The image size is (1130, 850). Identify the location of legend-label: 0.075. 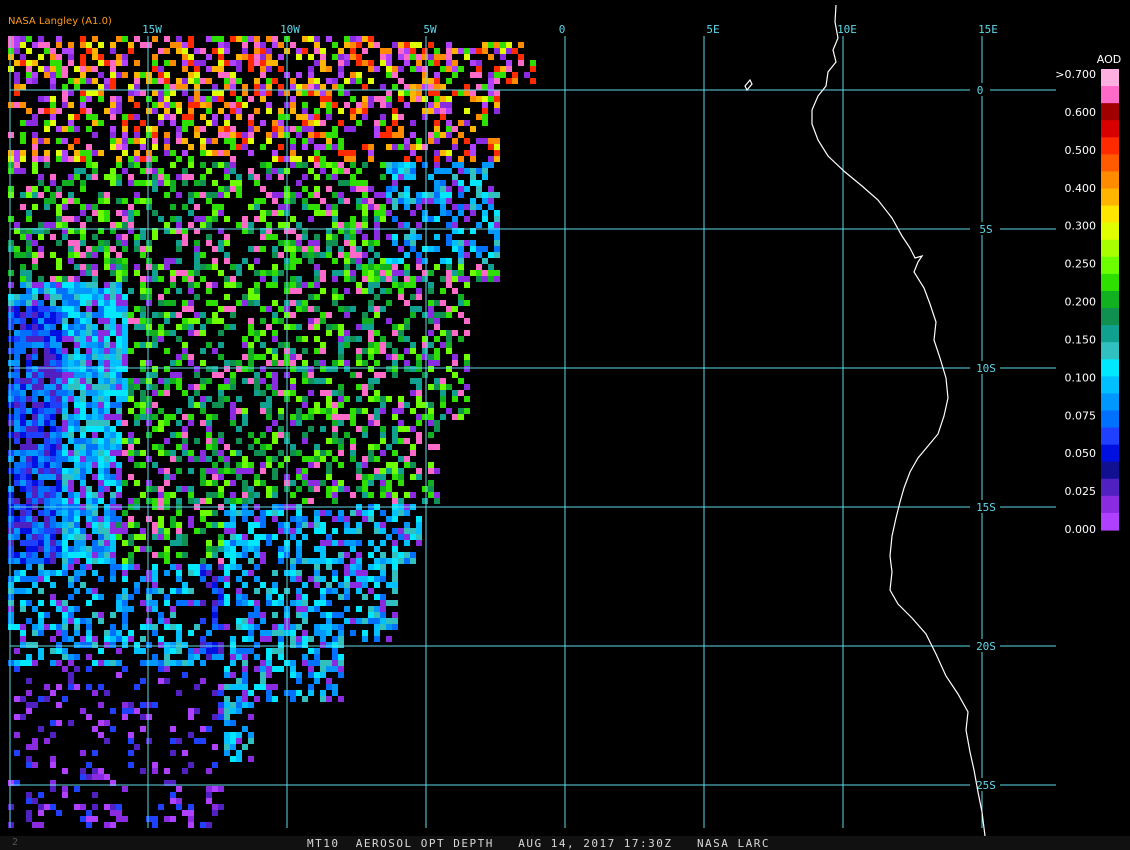
(1081, 415).